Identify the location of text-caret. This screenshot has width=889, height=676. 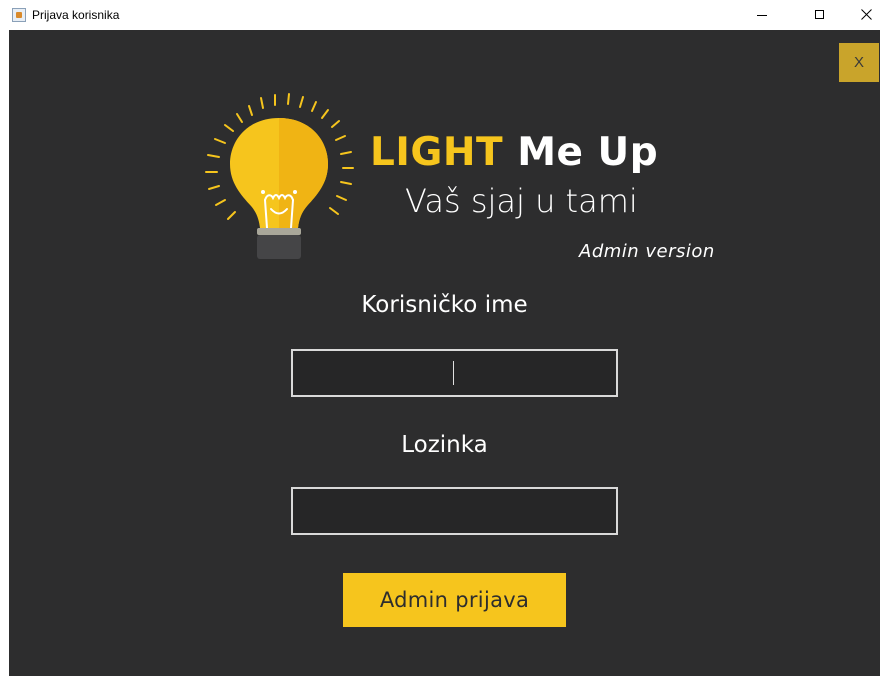
(453, 373).